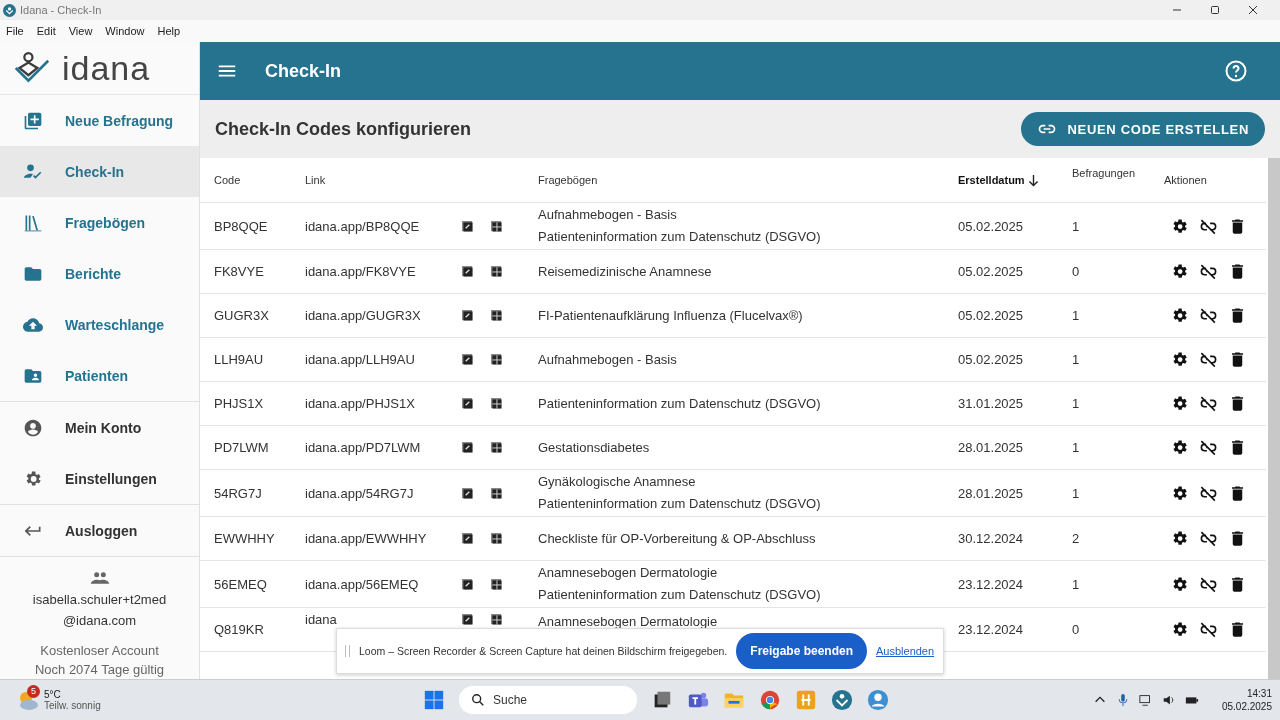 Image resolution: width=1280 pixels, height=720 pixels. What do you see at coordinates (748, 180) in the screenshot?
I see `column-header: Fragebögen` at bounding box center [748, 180].